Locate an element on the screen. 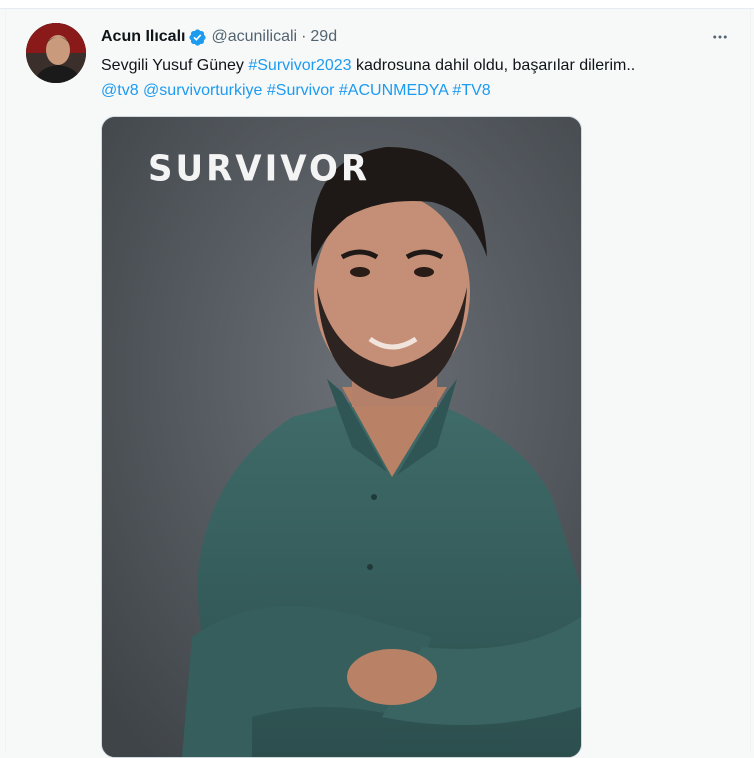  timestamp: 29d is located at coordinates (323, 37).